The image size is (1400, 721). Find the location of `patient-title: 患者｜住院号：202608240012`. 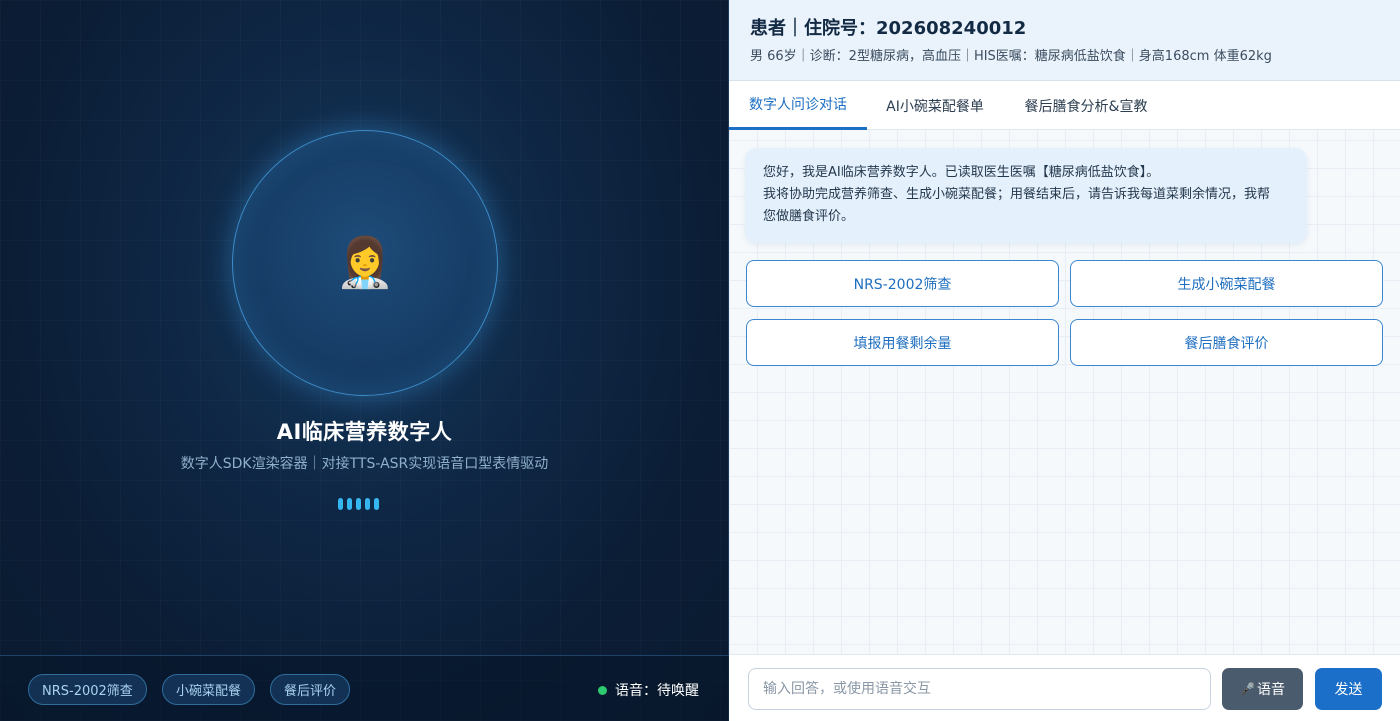

patient-title: 患者｜住院号：202608240012 is located at coordinates (888, 28).